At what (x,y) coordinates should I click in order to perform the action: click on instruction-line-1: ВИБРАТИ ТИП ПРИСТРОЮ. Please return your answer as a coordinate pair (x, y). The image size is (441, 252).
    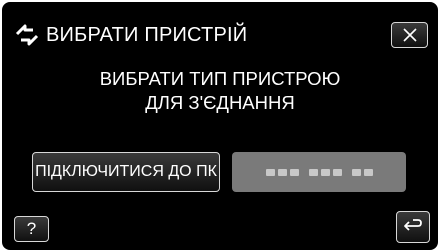
    Looking at the image, I should click on (220, 78).